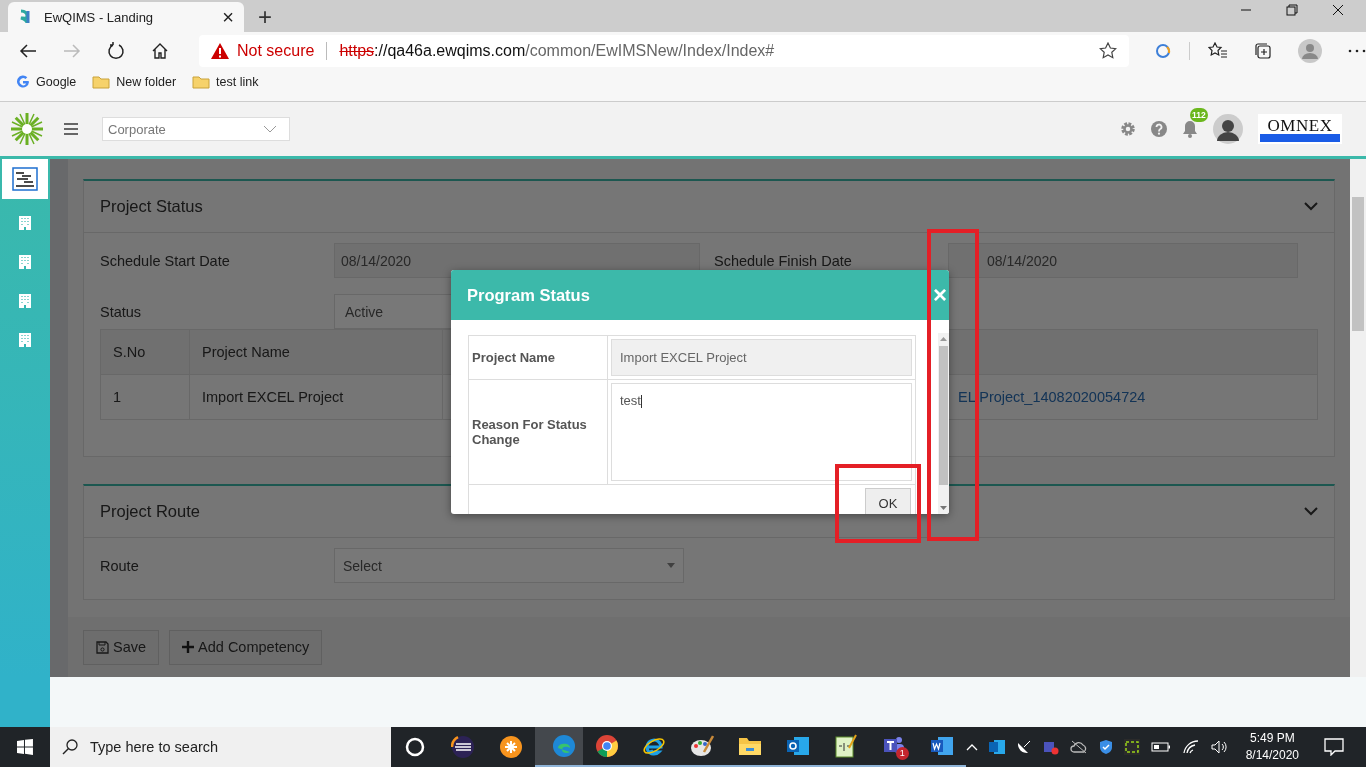 Image resolution: width=1366 pixels, height=768 pixels. Describe the element at coordinates (27, 129) in the screenshot. I see `starburst-logo-icon` at that location.